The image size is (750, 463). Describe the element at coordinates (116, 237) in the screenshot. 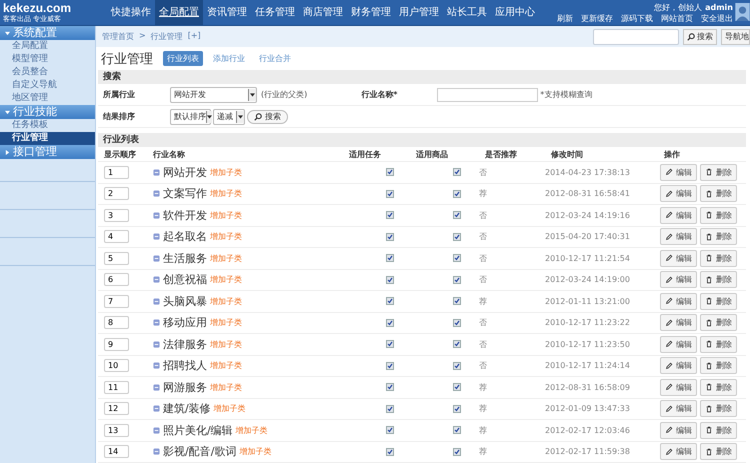

I see `order-input-field: 4` at that location.